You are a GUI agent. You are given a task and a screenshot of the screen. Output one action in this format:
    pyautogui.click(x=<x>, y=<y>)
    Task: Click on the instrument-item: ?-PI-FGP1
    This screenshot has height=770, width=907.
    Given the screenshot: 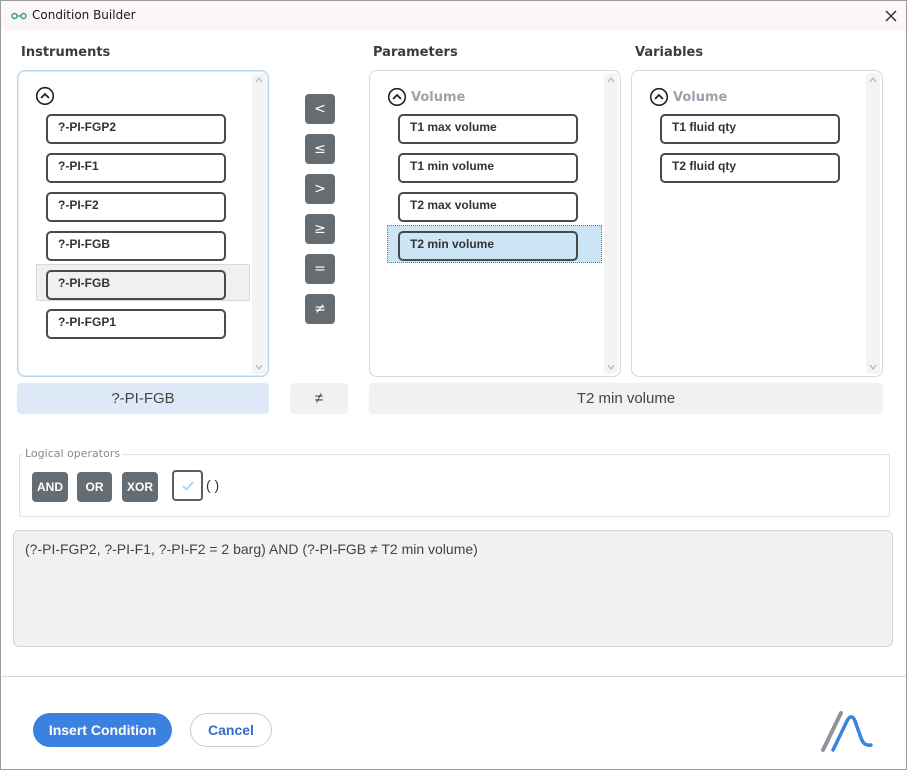 What is the action you would take?
    pyautogui.click(x=136, y=324)
    